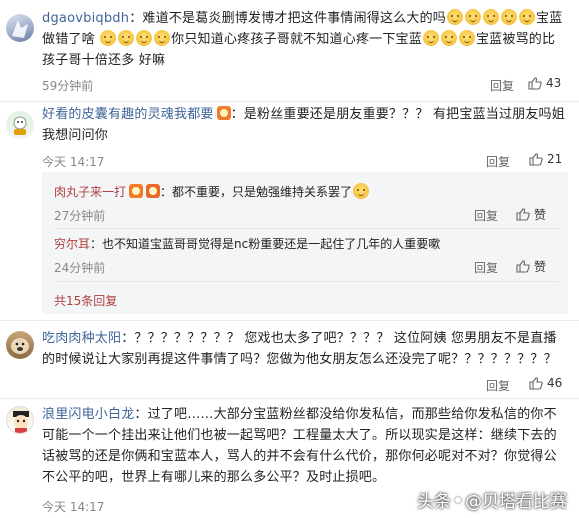 The height and width of the screenshot is (518, 579). I want to click on username: dgaovbiqbdh, so click(85, 18).